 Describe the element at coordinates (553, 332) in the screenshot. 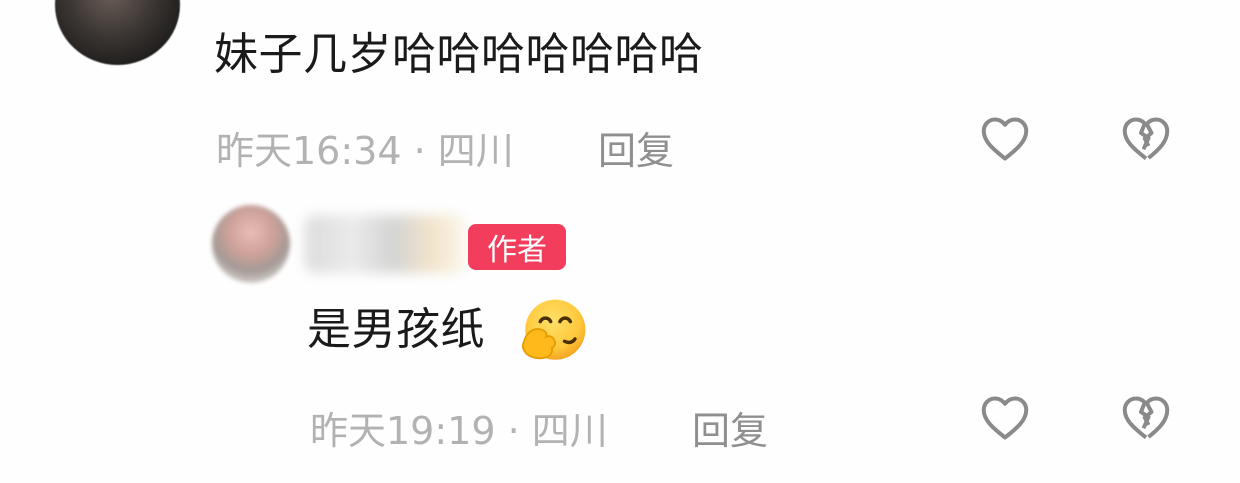

I see `face-with-hand-over-mouth-icon` at that location.